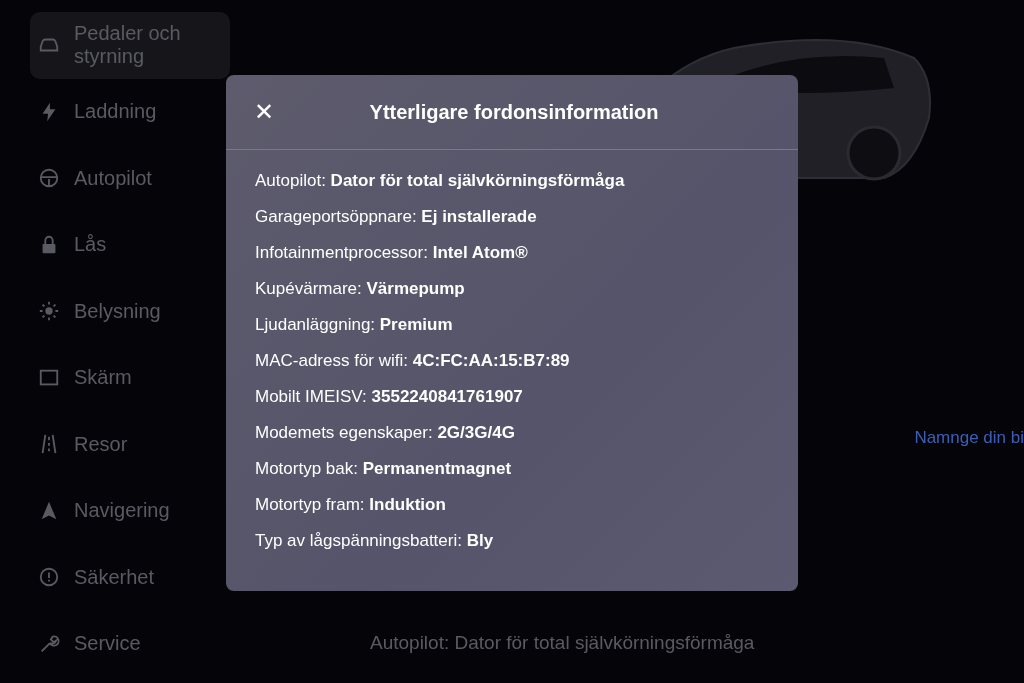 The width and height of the screenshot is (1024, 683). What do you see at coordinates (413, 361) in the screenshot?
I see `info-row-text: MAC-adress för wifi: 4C:FC:AA:15:B7:89` at bounding box center [413, 361].